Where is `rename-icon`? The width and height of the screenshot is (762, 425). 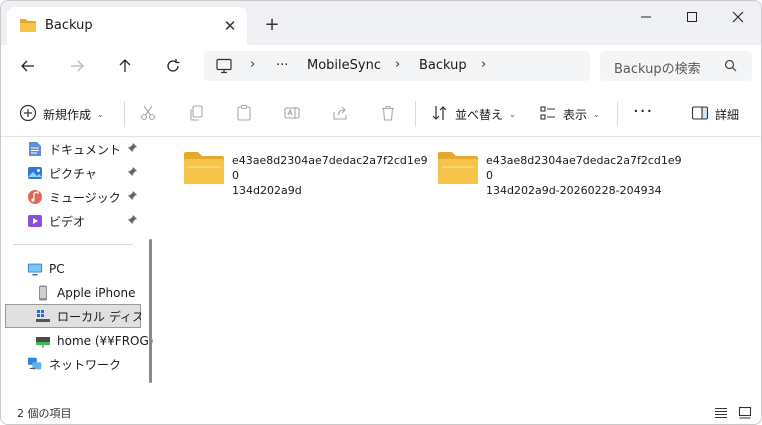 rename-icon is located at coordinates (292, 114).